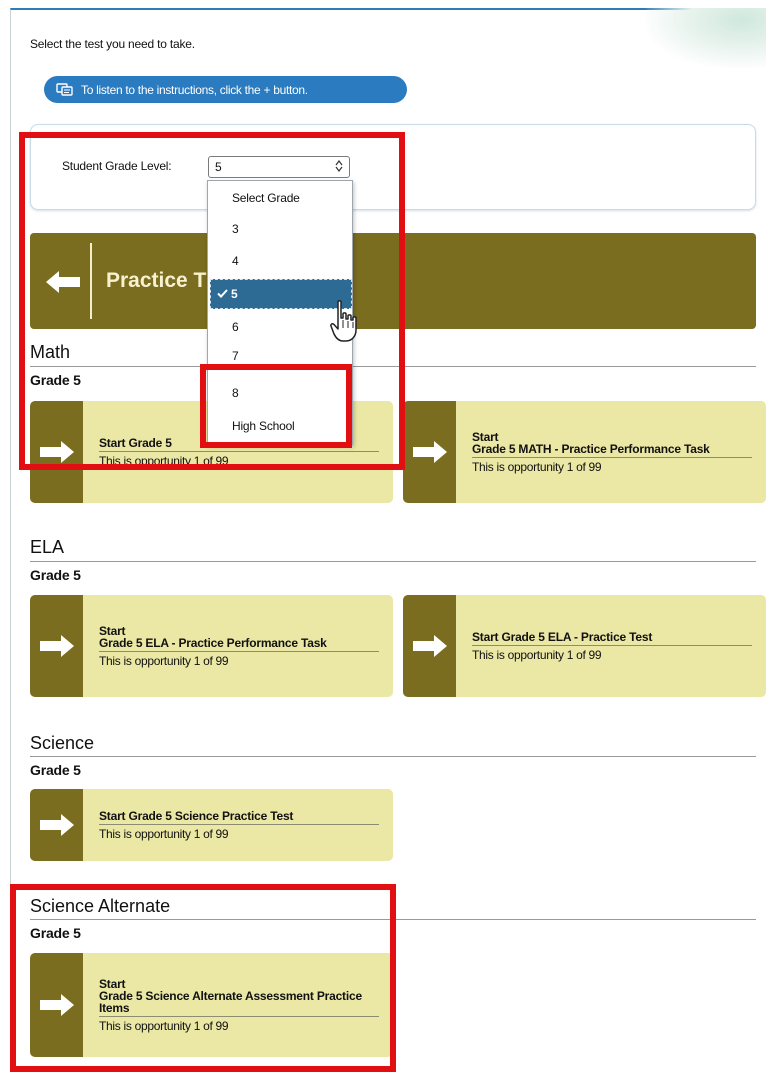 The width and height of the screenshot is (766, 1072). I want to click on highlight-box-science-alternate, so click(203, 978).